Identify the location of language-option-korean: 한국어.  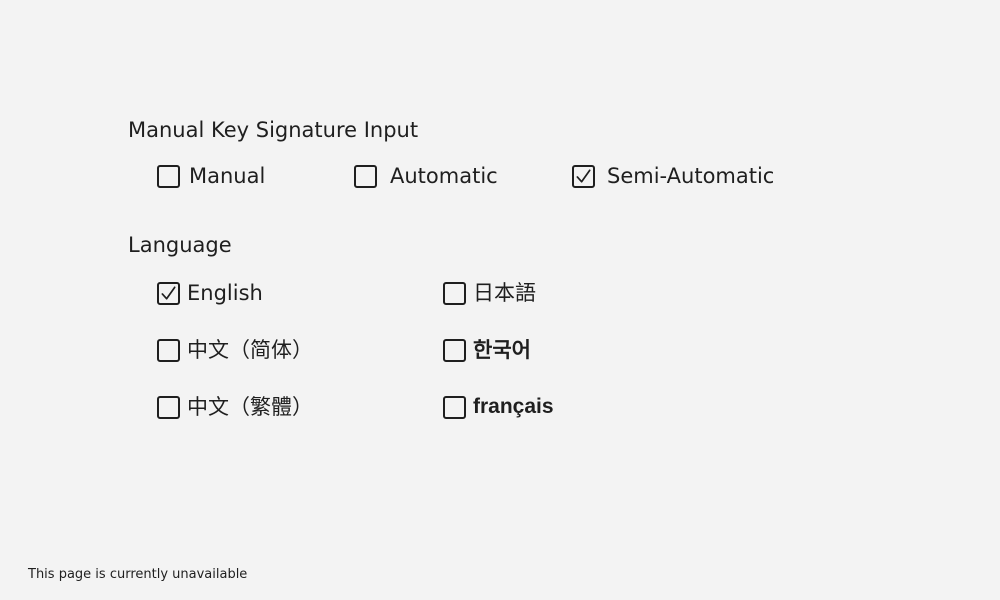
(487, 350).